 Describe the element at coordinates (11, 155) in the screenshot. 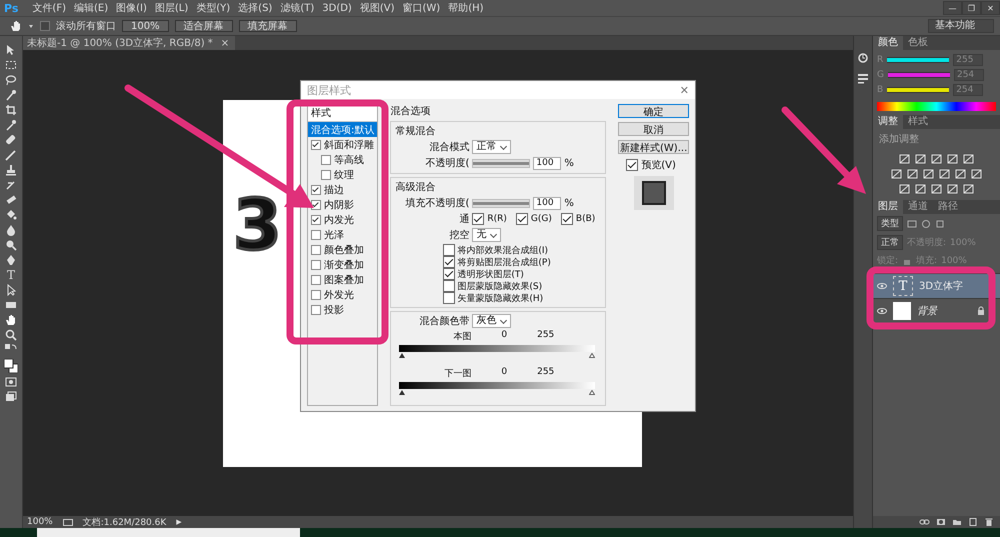

I see `brush-icon` at that location.